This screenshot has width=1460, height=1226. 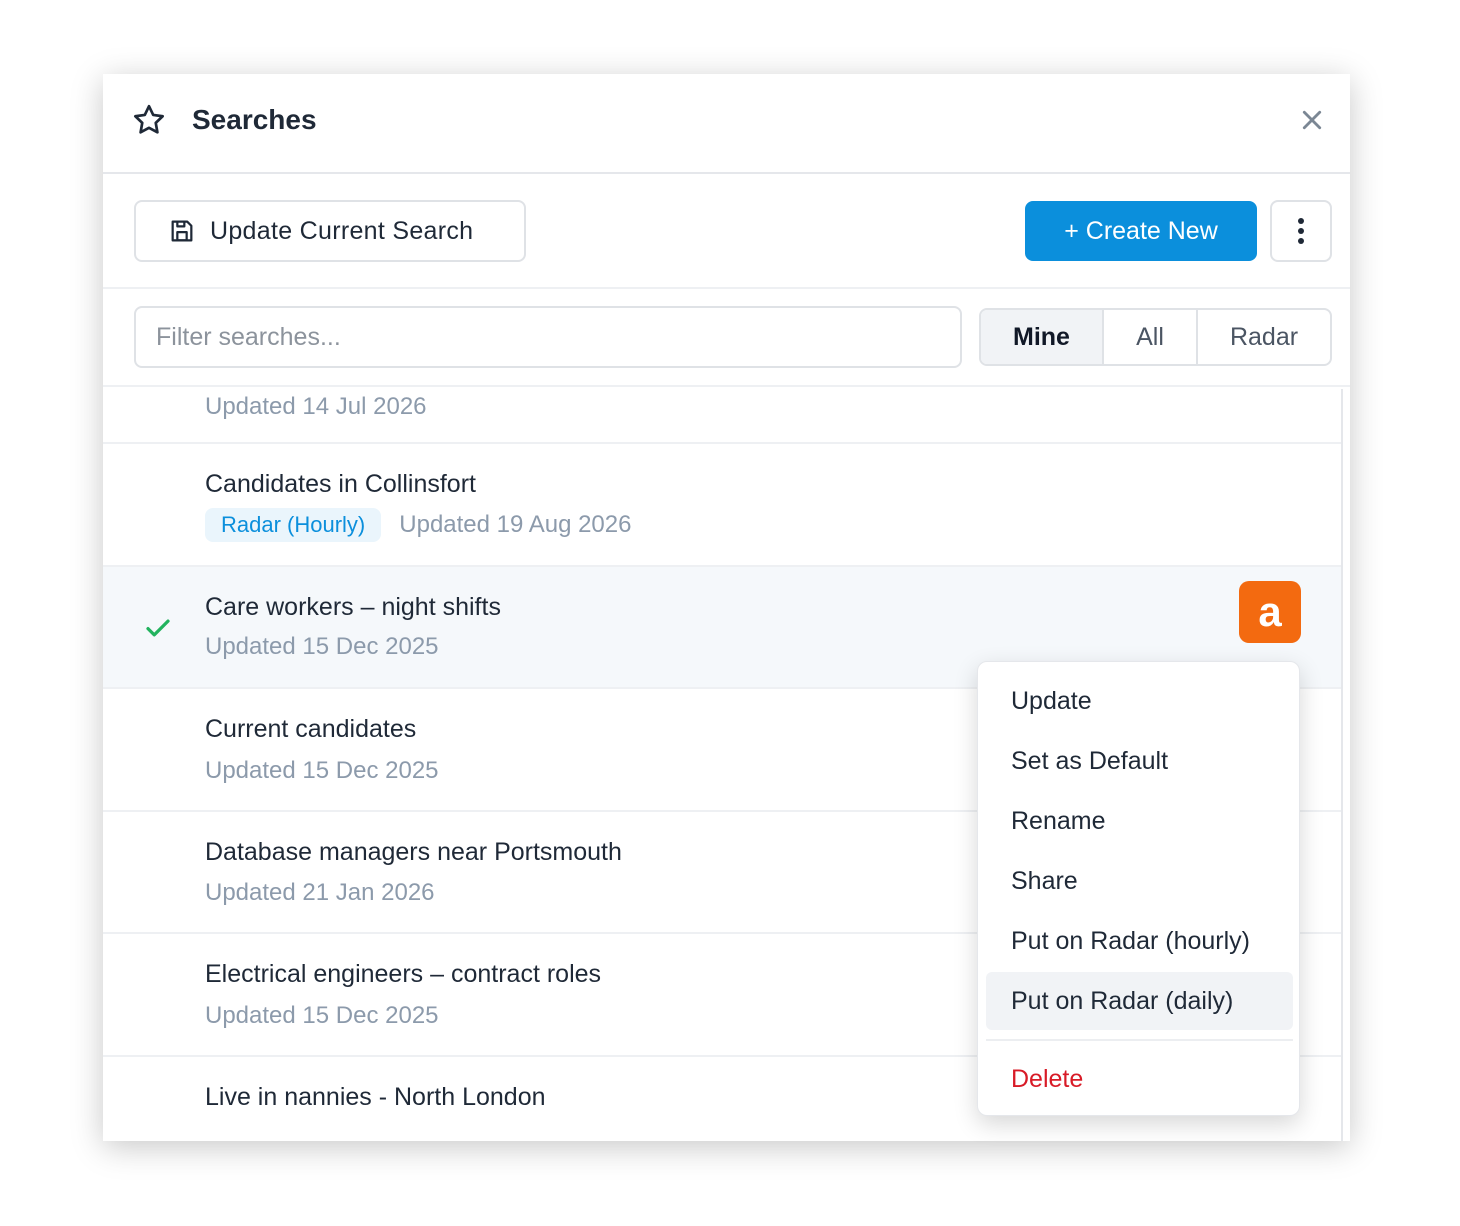 What do you see at coordinates (320, 892) in the screenshot?
I see `row-updated: Updated 21 Jan 2026` at bounding box center [320, 892].